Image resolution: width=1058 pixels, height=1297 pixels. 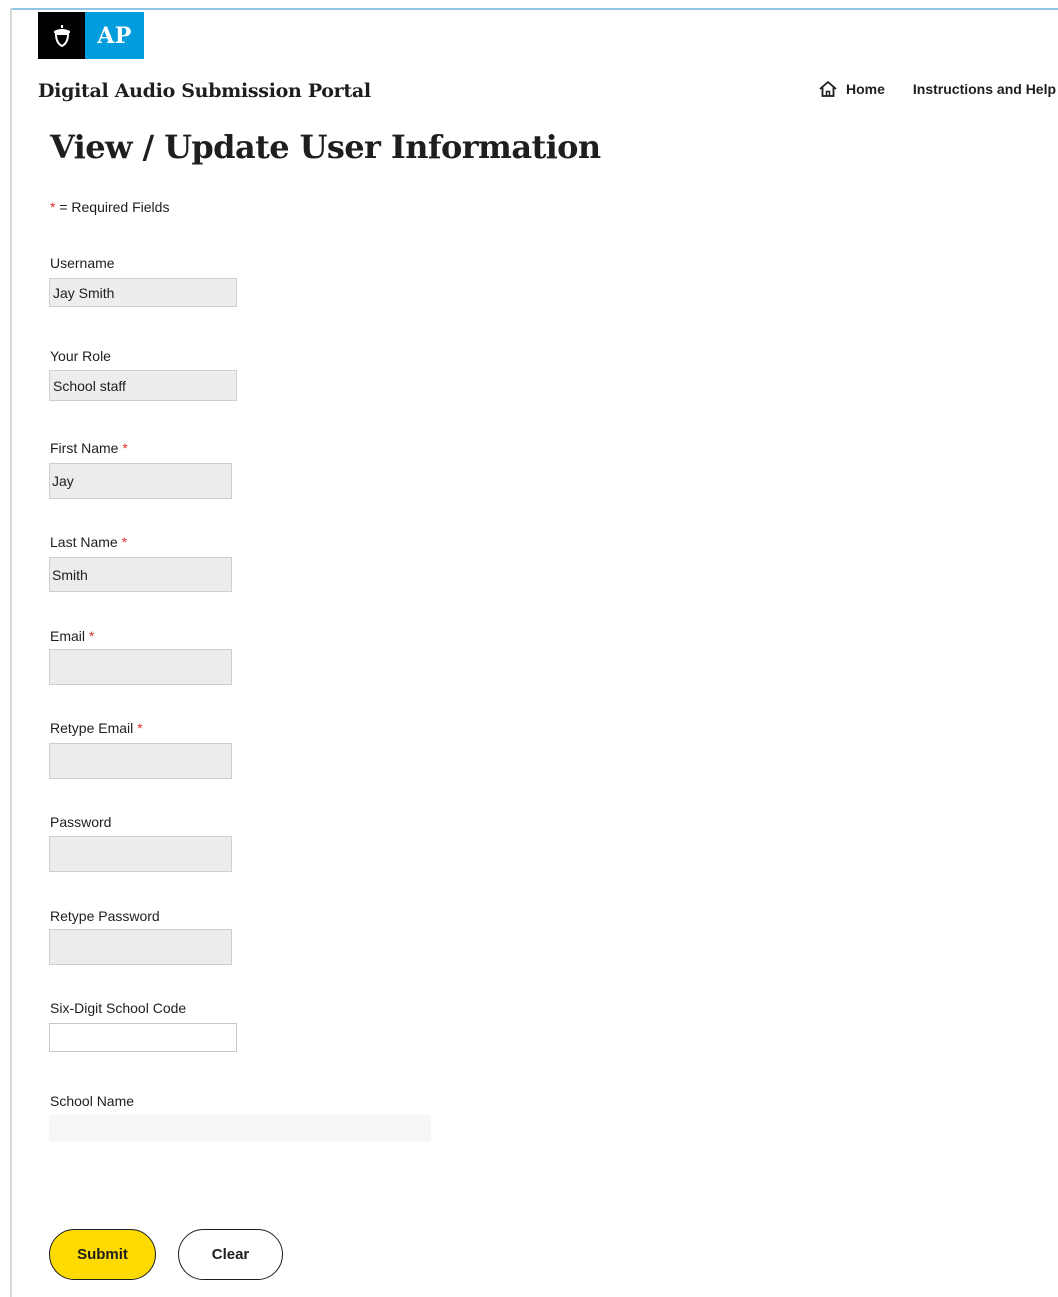 I want to click on first-name-required-asterisk: *, so click(x=125, y=448).